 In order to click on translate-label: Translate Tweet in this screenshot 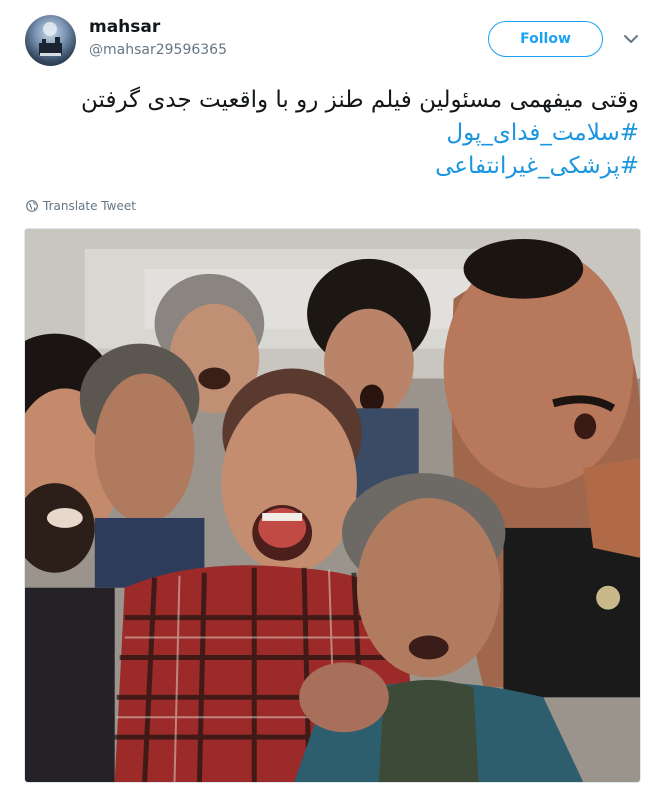, I will do `click(89, 206)`.